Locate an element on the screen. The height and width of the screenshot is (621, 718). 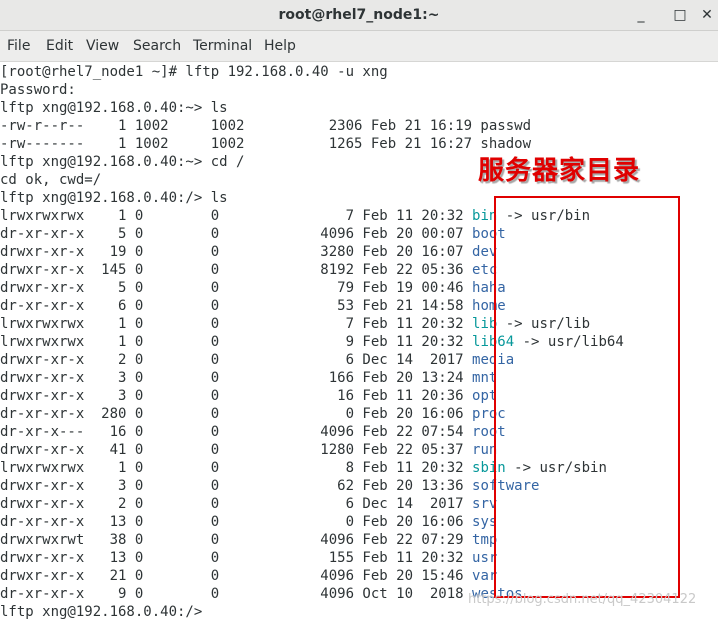
listing-row: drwxr-xr-x 13 0 0 155 Feb 11 20:32 usr is located at coordinates (248, 558).